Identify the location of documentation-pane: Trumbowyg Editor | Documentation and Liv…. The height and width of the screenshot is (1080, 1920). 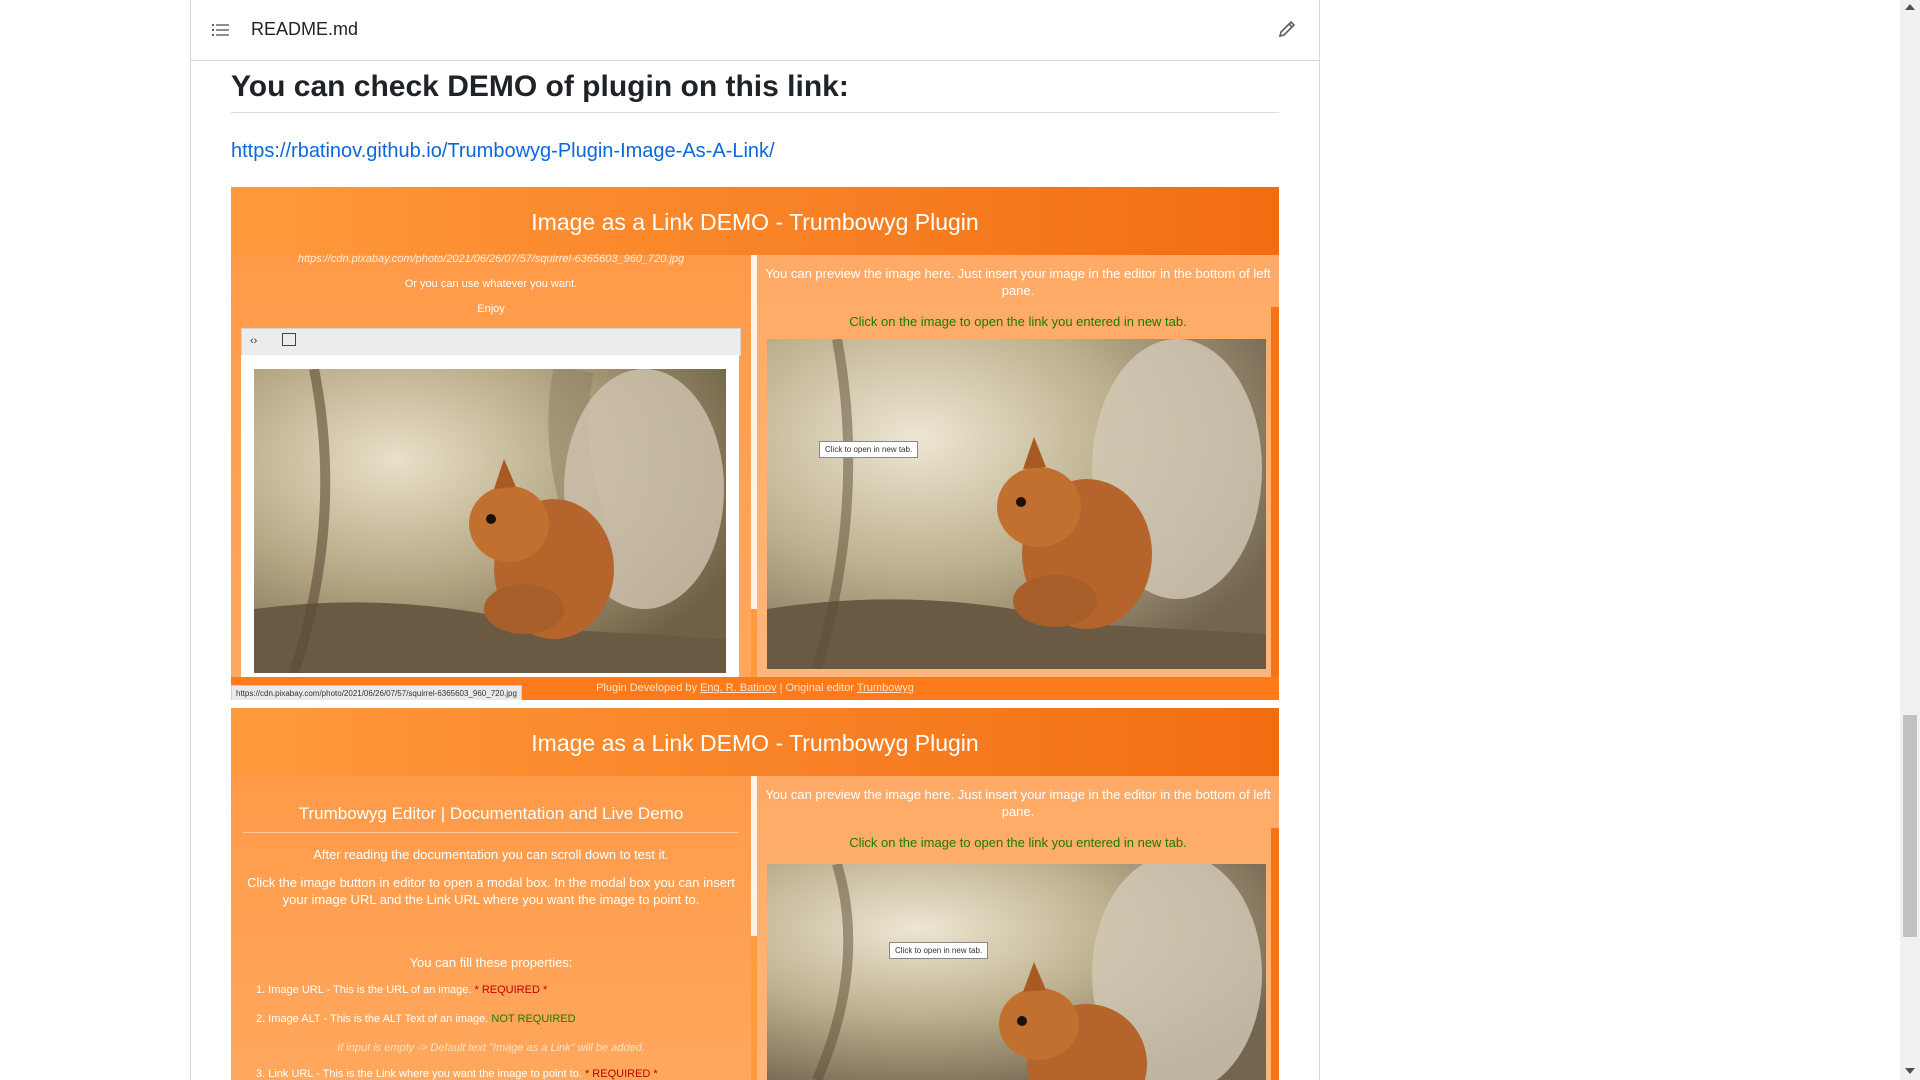
(491, 928).